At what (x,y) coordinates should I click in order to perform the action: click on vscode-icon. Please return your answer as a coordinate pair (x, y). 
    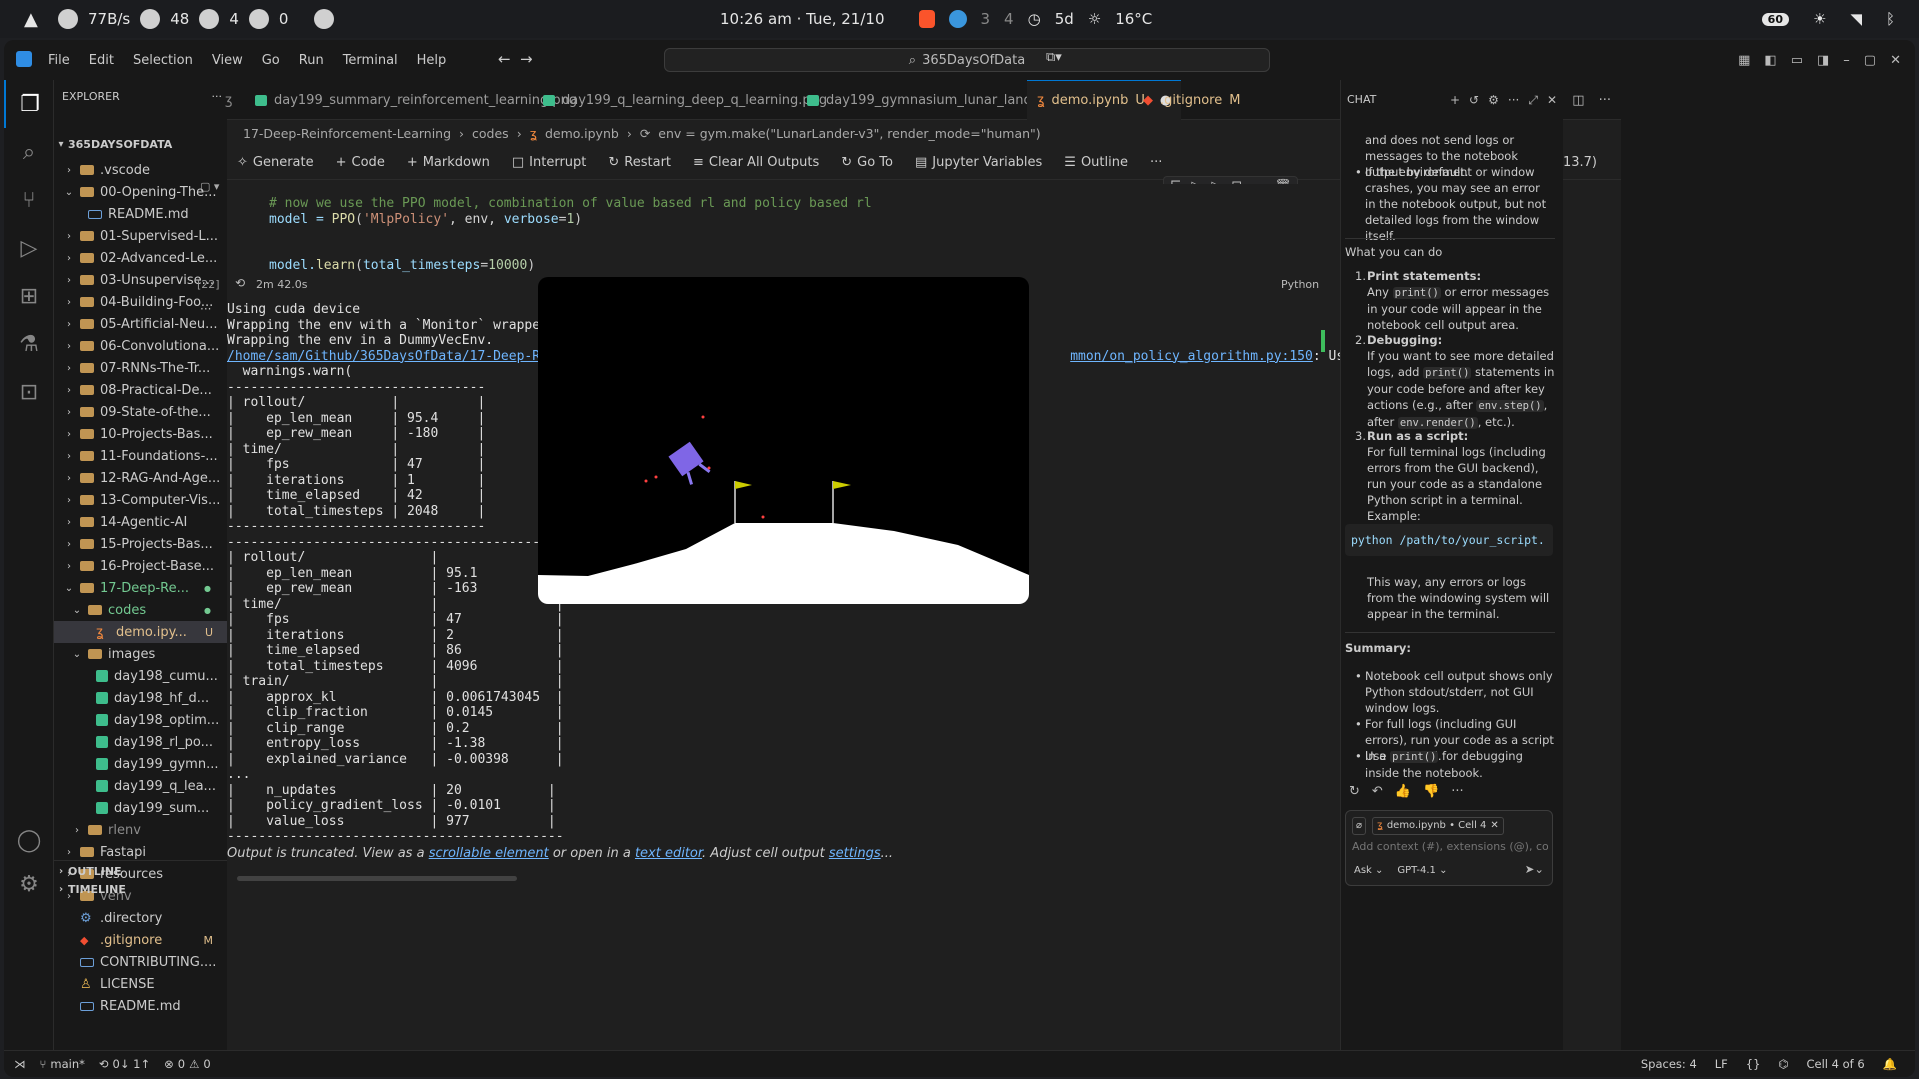
    Looking at the image, I should click on (957, 19).